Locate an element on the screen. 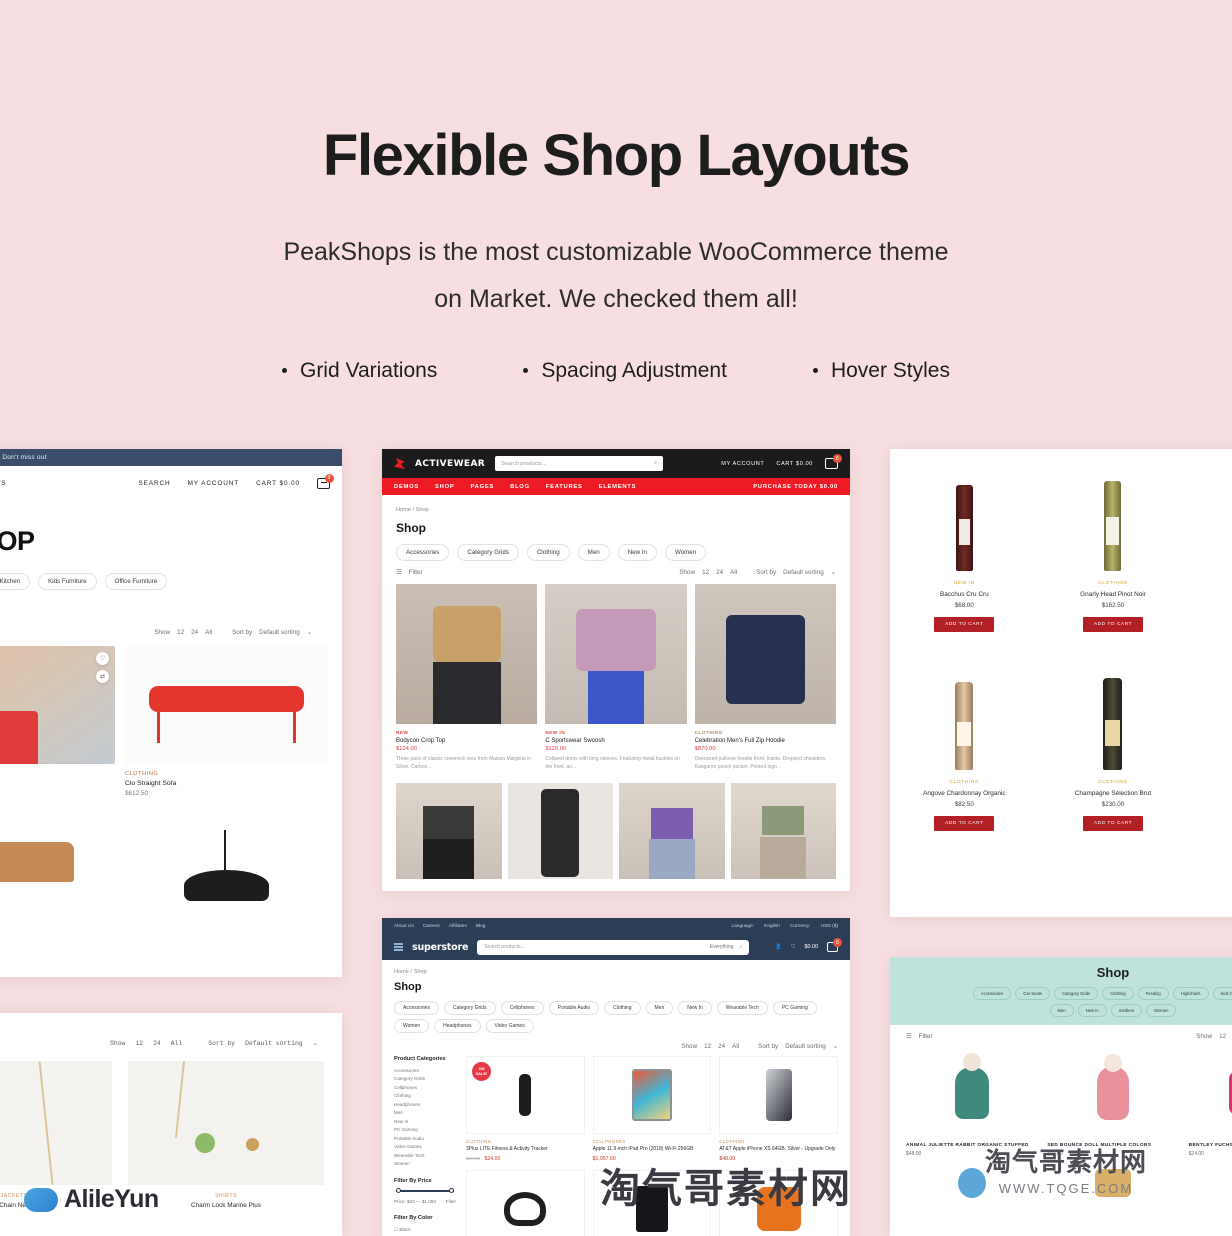  price-range-slider is located at coordinates (425, 1190).